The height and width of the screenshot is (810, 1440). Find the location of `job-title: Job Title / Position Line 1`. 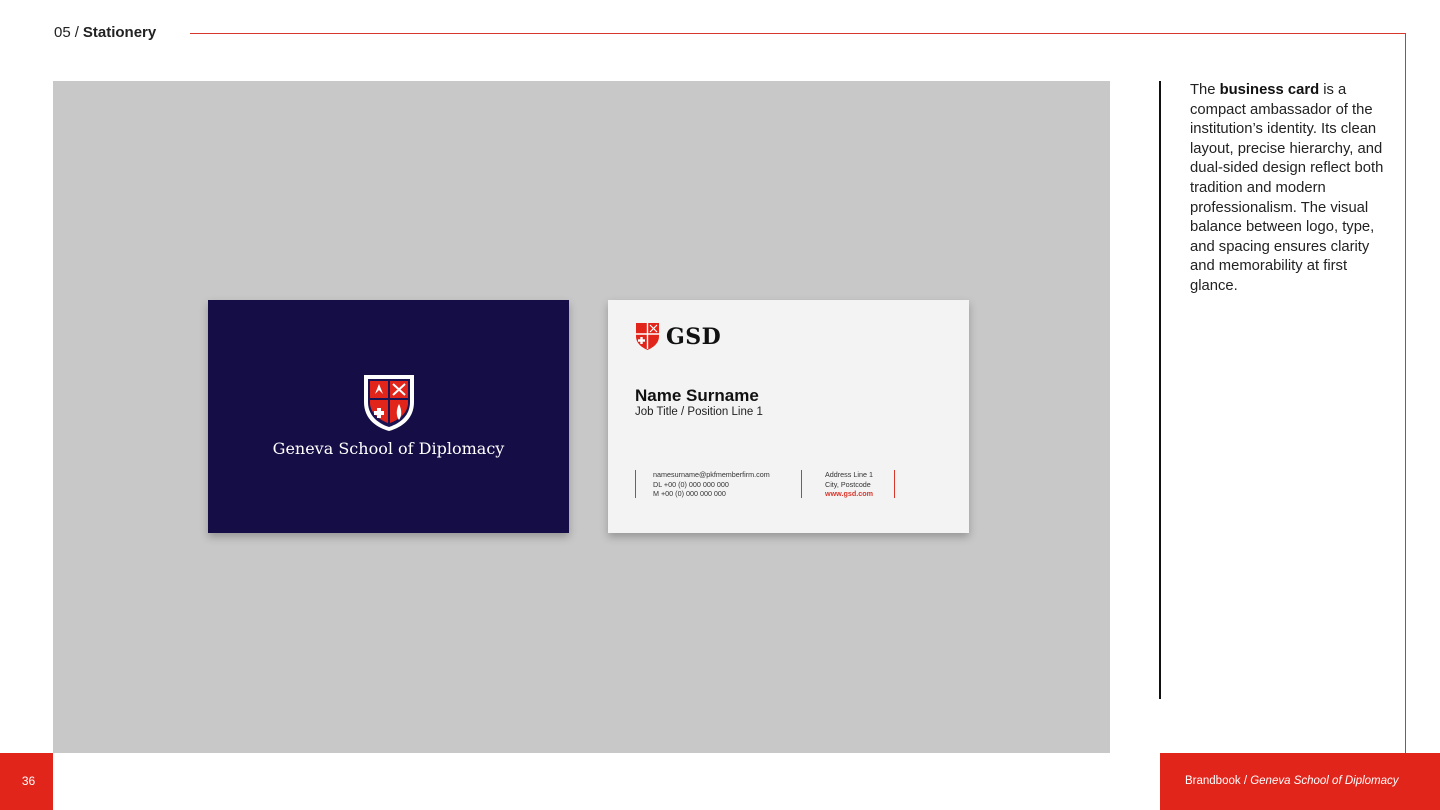

job-title: Job Title / Position Line 1 is located at coordinates (699, 412).